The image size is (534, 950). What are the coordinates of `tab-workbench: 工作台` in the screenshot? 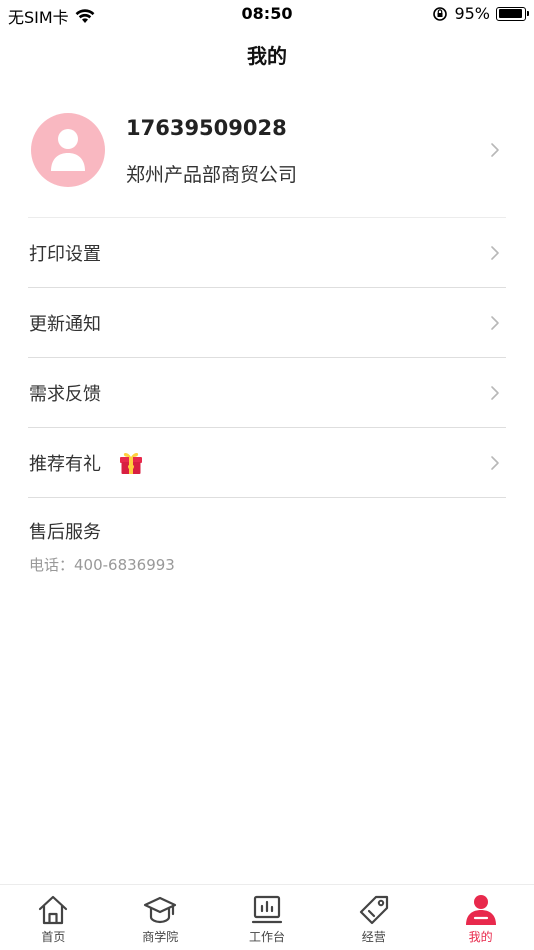 It's located at (267, 917).